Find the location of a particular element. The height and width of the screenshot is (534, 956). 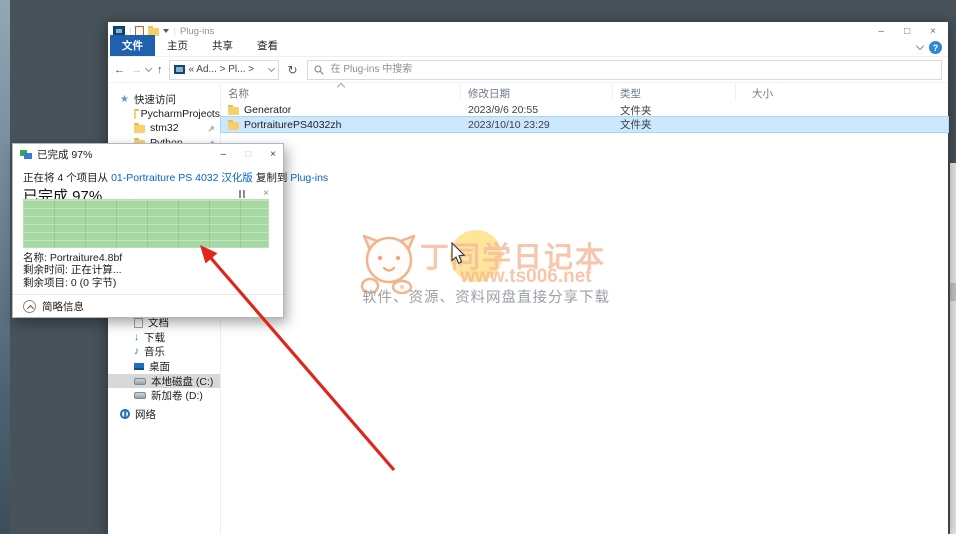

tab-file: 文件 is located at coordinates (132, 45).